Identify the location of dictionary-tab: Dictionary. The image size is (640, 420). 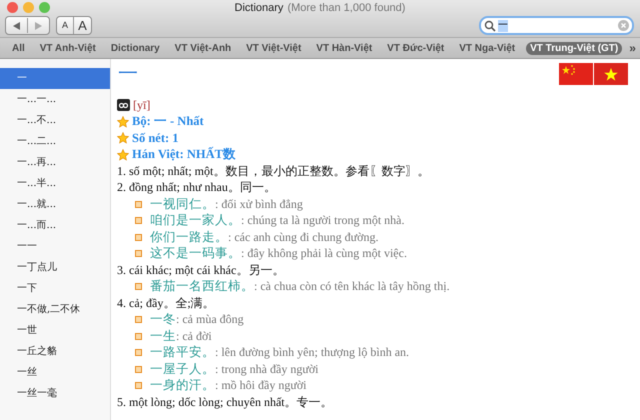
(135, 48).